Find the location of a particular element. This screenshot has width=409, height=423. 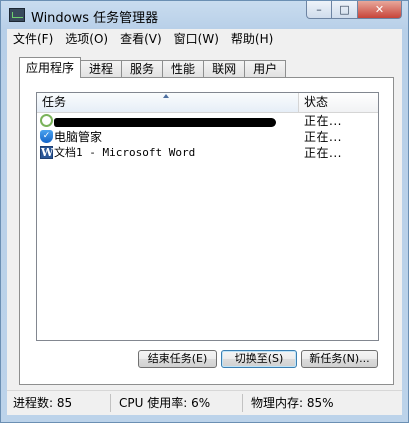

column-header-task-label: 任务 is located at coordinates (54, 102).